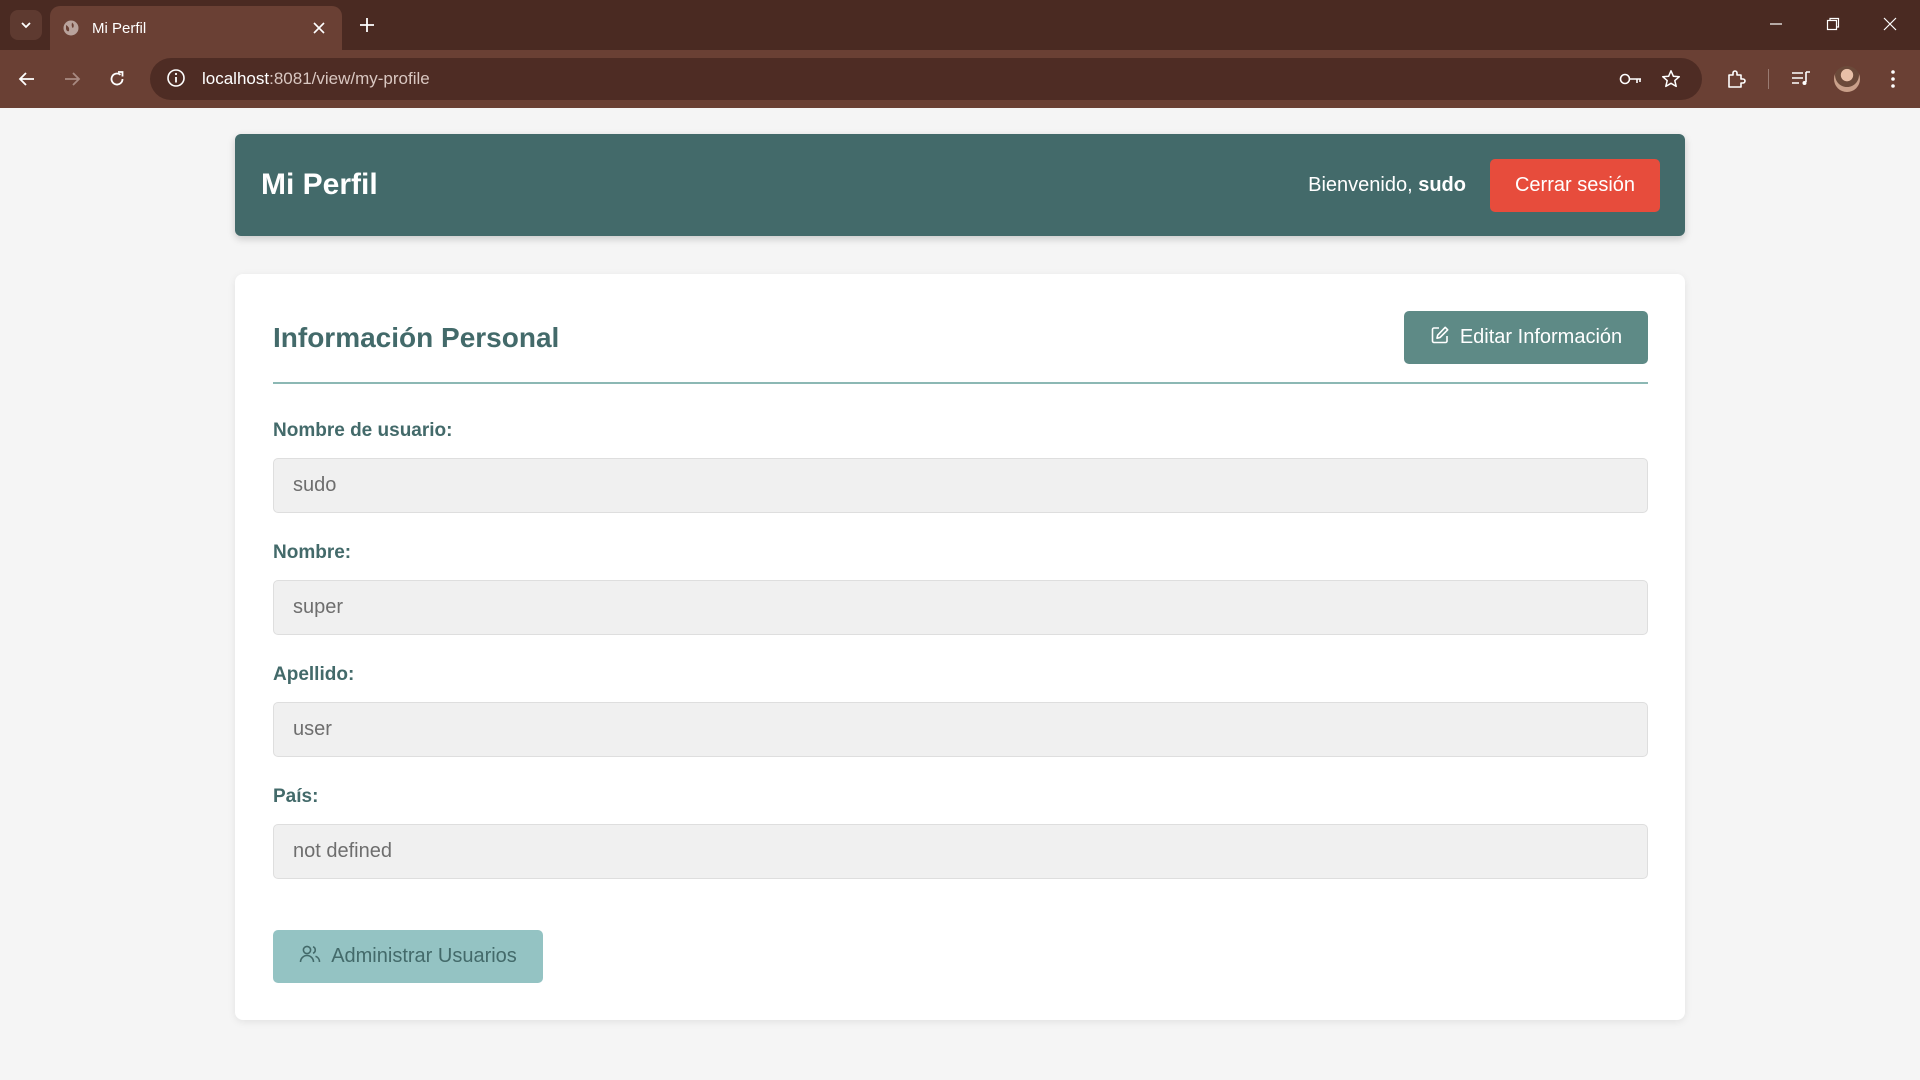 The width and height of the screenshot is (1920, 1080). Describe the element at coordinates (363, 430) in the screenshot. I see `username-label: Nombre de usuario:` at that location.